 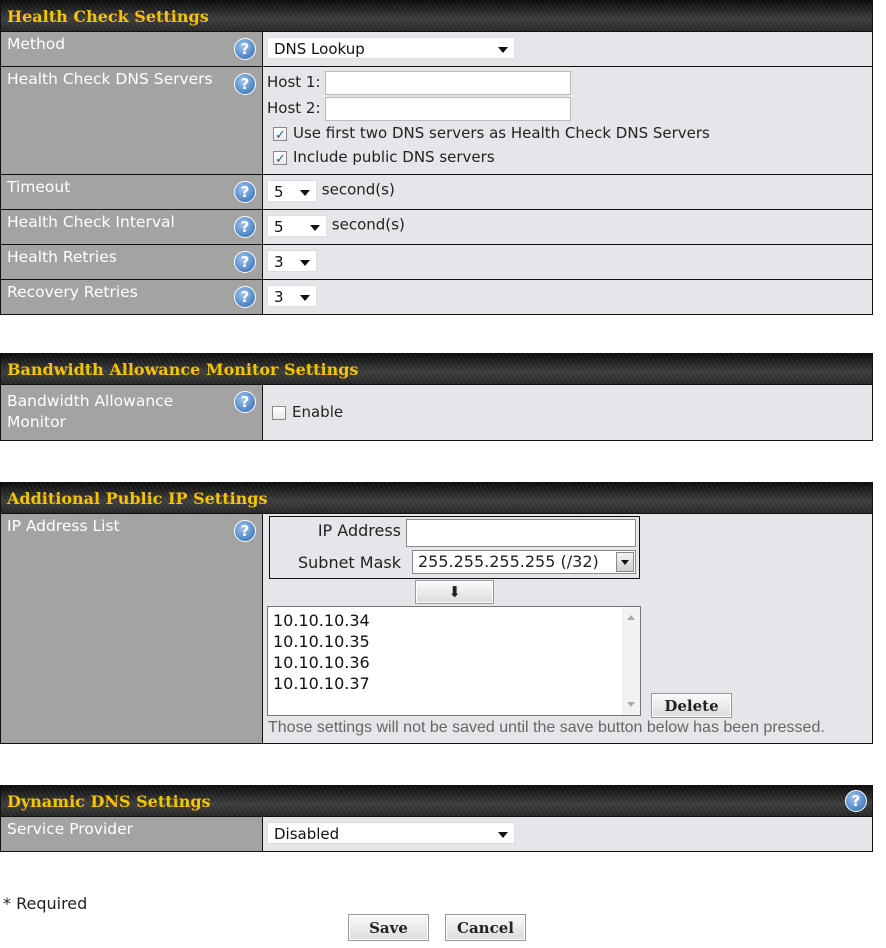 What do you see at coordinates (394, 157) in the screenshot?
I see `include-public-label: Include public DNS servers` at bounding box center [394, 157].